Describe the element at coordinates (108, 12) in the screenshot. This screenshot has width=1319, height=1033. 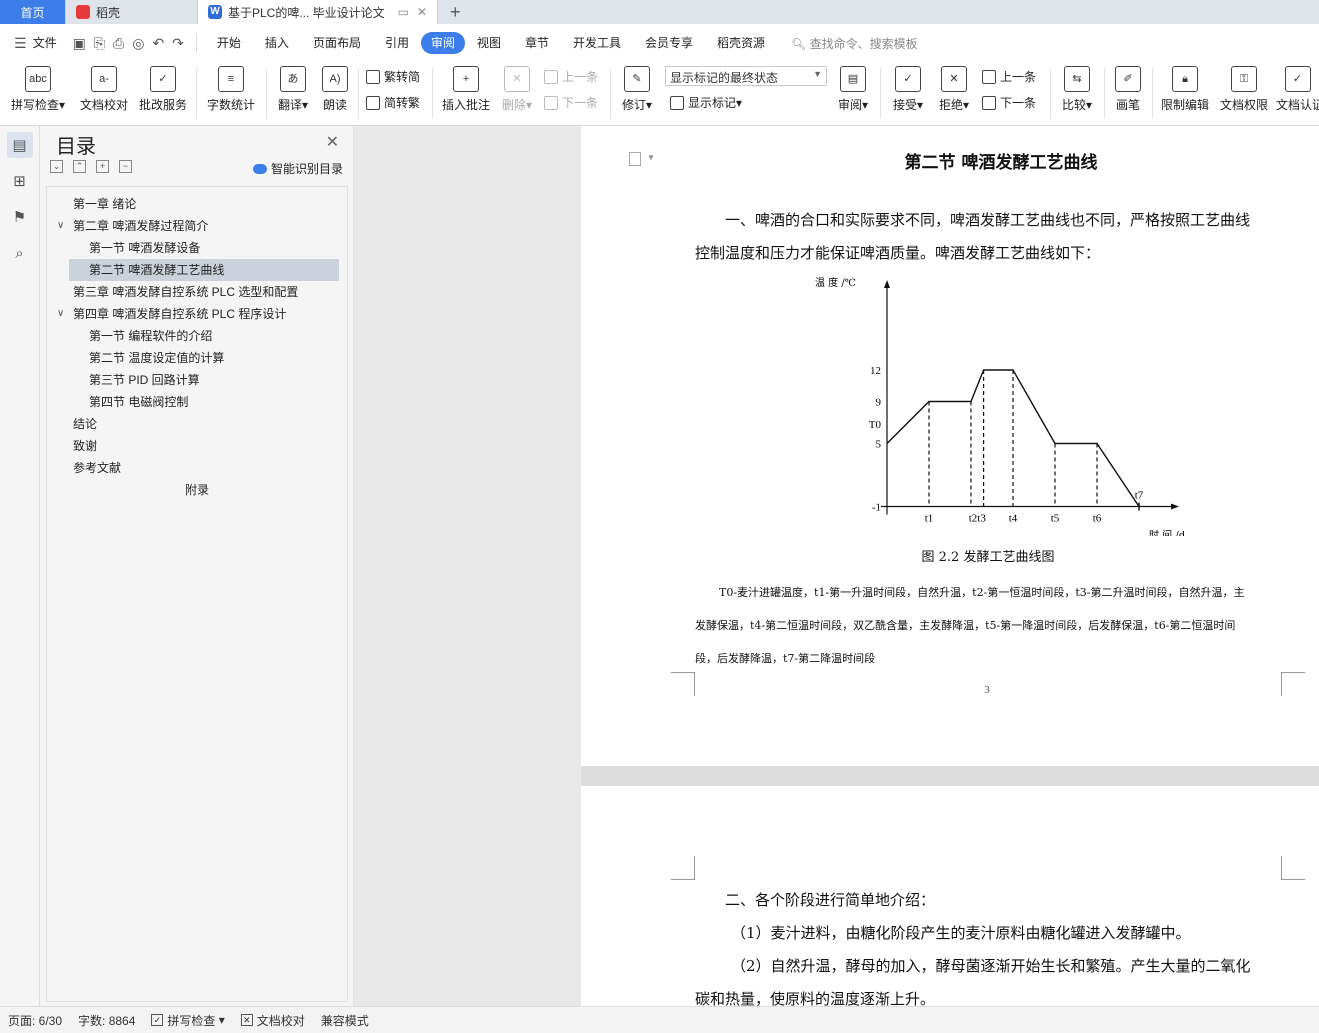
I see `tab-daoke-label: 稻壳` at that location.